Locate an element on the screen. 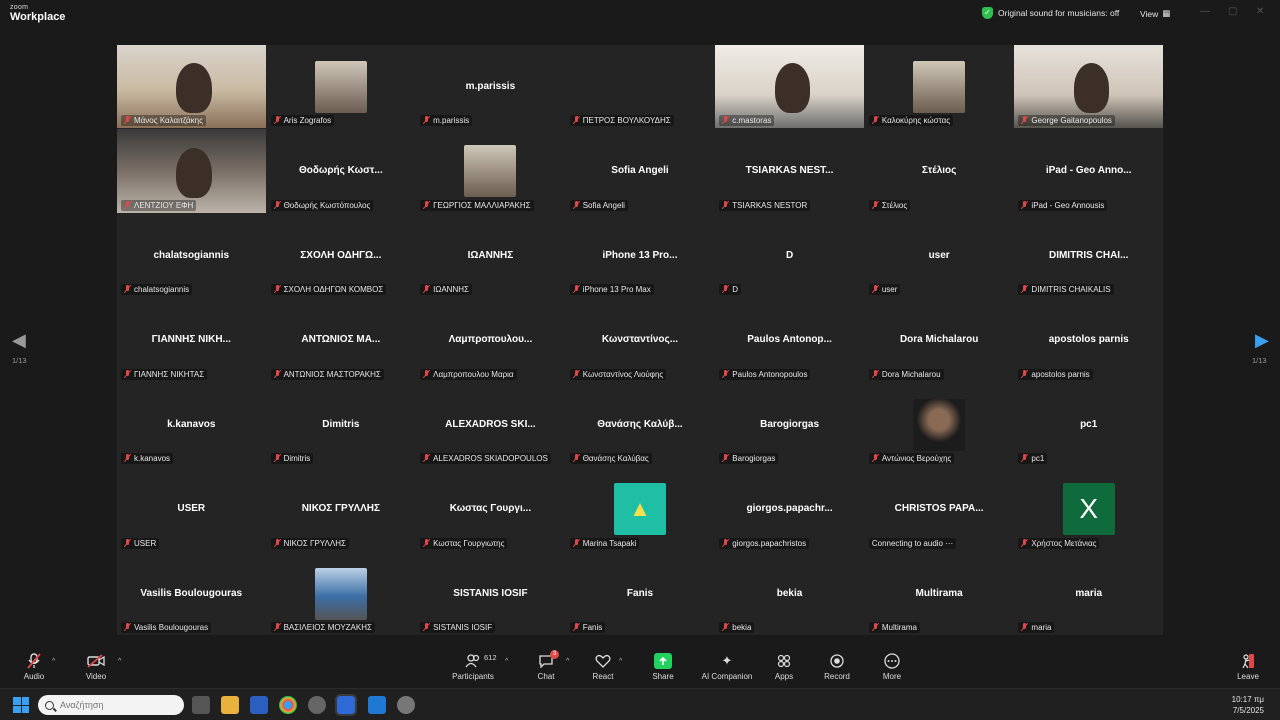 This screenshot has width=1280, height=720. participant-tile: user user is located at coordinates (939, 255).